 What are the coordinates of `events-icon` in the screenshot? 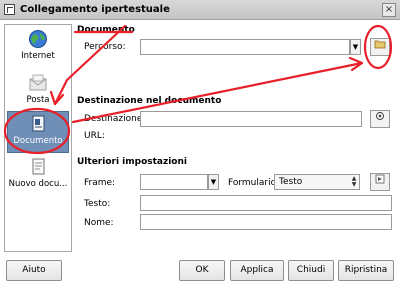 It's located at (380, 179).